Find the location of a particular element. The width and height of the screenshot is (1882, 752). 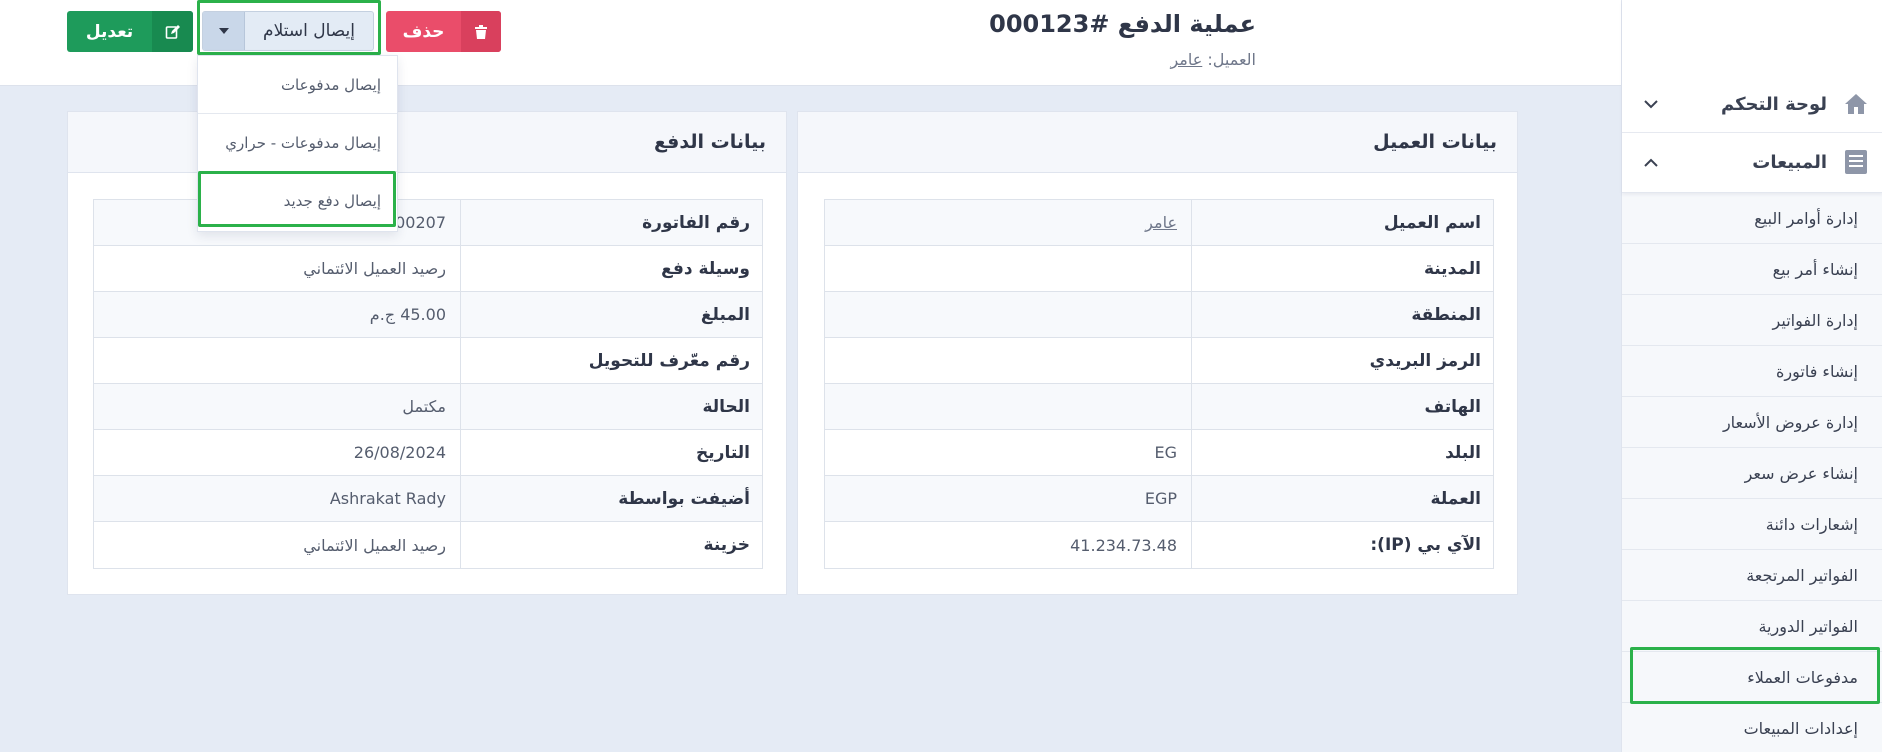

sidebar-item-sales-settings: إعدادات المبيعات is located at coordinates (1752, 727).